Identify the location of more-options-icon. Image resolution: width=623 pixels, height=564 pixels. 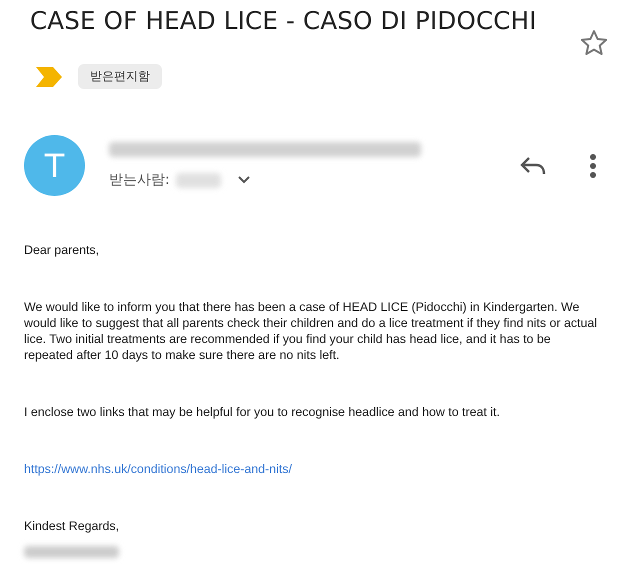
(593, 165).